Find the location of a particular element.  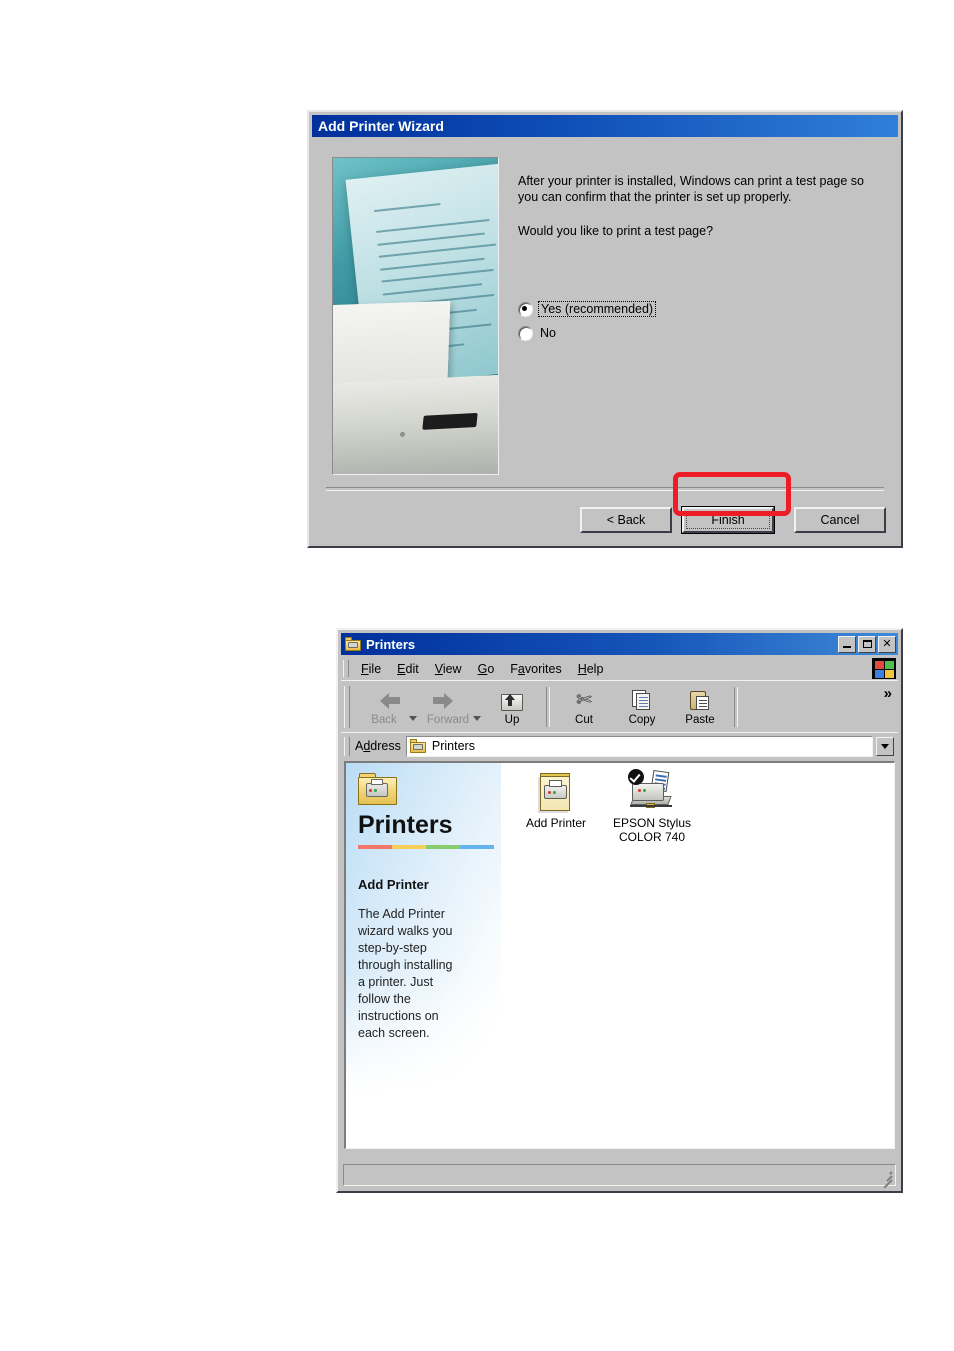

radio-no-indicator is located at coordinates (525, 333).